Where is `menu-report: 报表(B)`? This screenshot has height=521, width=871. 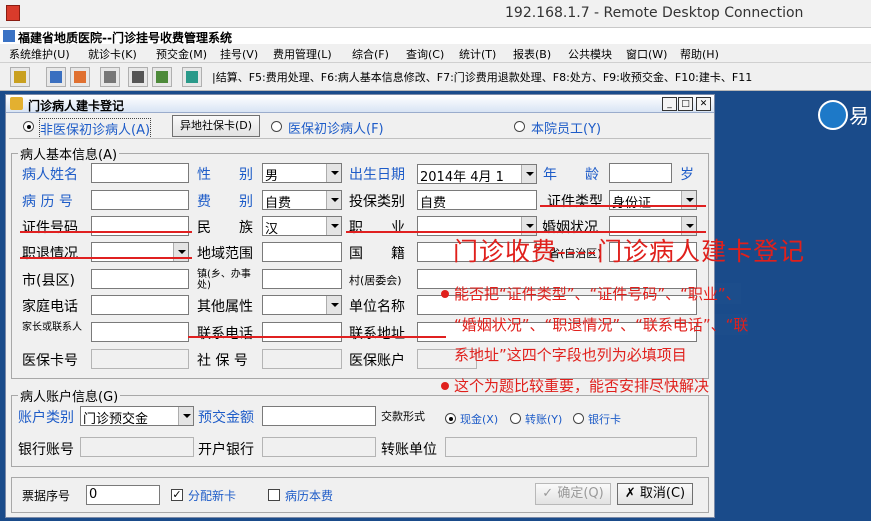
menu-report: 报表(B) is located at coordinates (532, 54).